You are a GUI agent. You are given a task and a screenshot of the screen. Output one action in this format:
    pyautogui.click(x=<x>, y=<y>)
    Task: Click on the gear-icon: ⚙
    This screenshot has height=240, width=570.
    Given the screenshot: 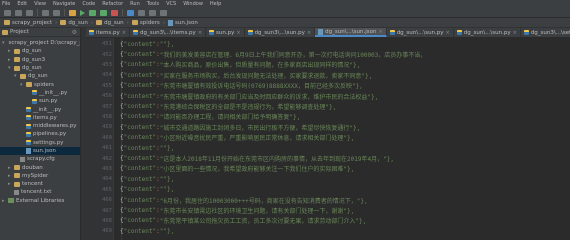 What is the action you would take?
    pyautogui.click(x=74, y=32)
    